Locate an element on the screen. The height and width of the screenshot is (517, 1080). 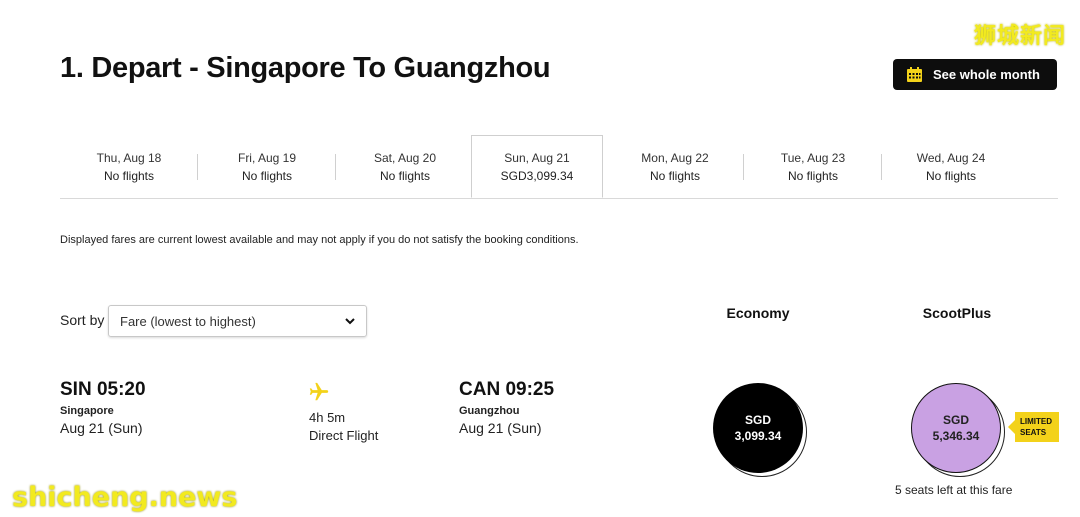
plane-icon is located at coordinates (319, 392).